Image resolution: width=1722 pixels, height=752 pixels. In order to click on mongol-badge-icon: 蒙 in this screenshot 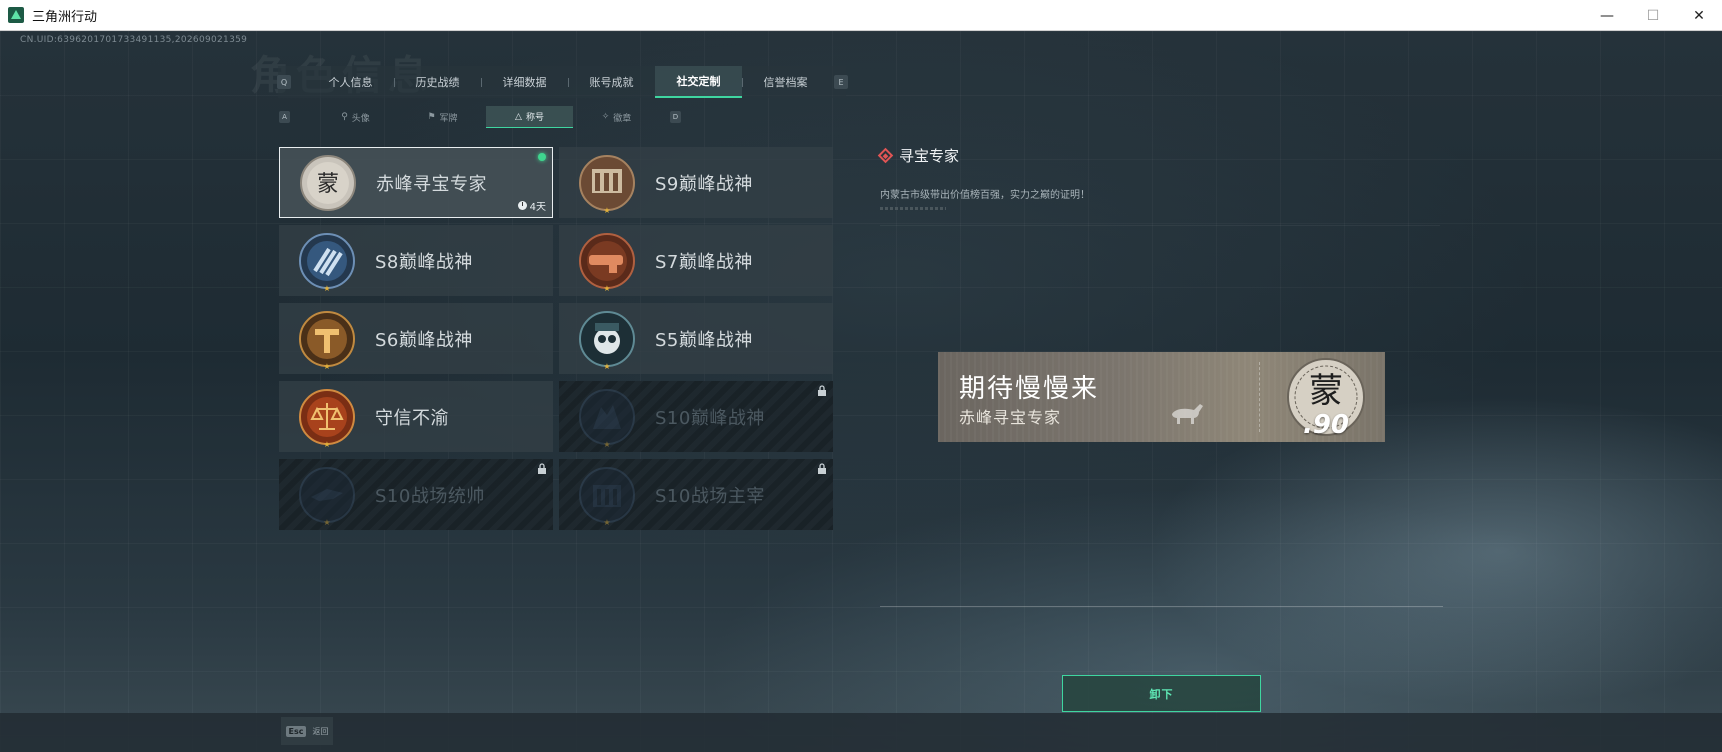, I will do `click(328, 182)`.